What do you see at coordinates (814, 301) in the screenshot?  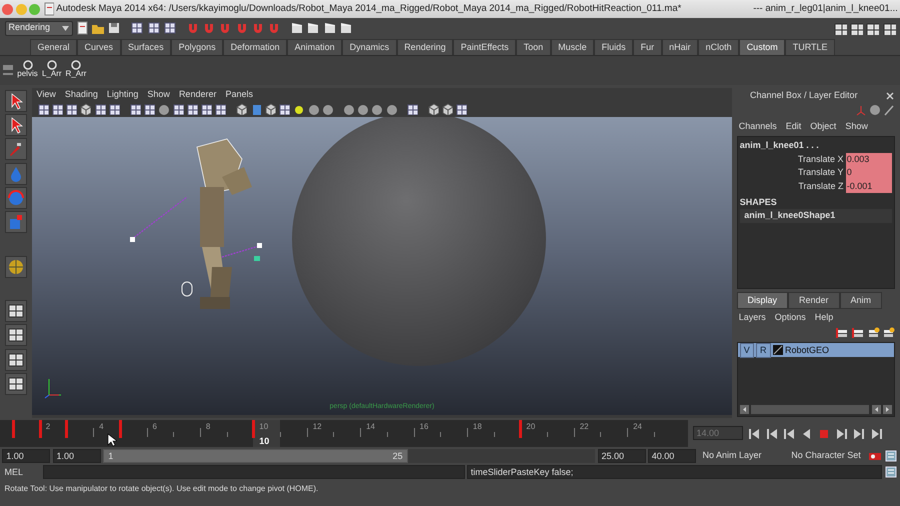 I see `layer-editor-tab: Render` at bounding box center [814, 301].